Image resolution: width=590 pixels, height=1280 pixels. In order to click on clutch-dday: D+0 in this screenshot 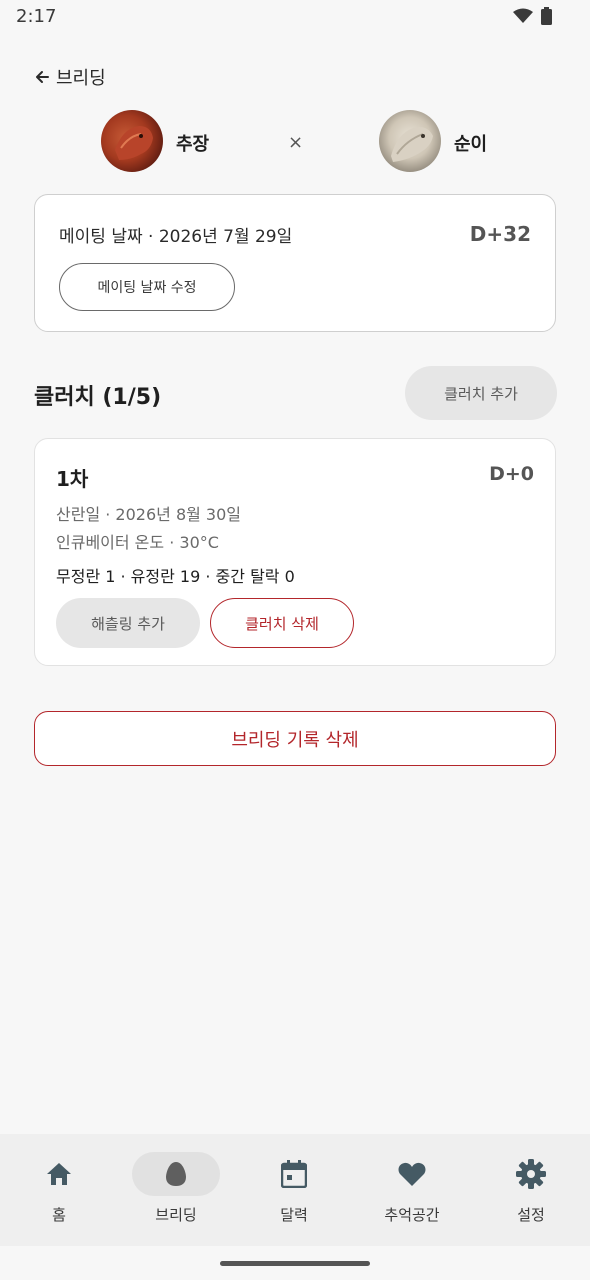, I will do `click(511, 474)`.